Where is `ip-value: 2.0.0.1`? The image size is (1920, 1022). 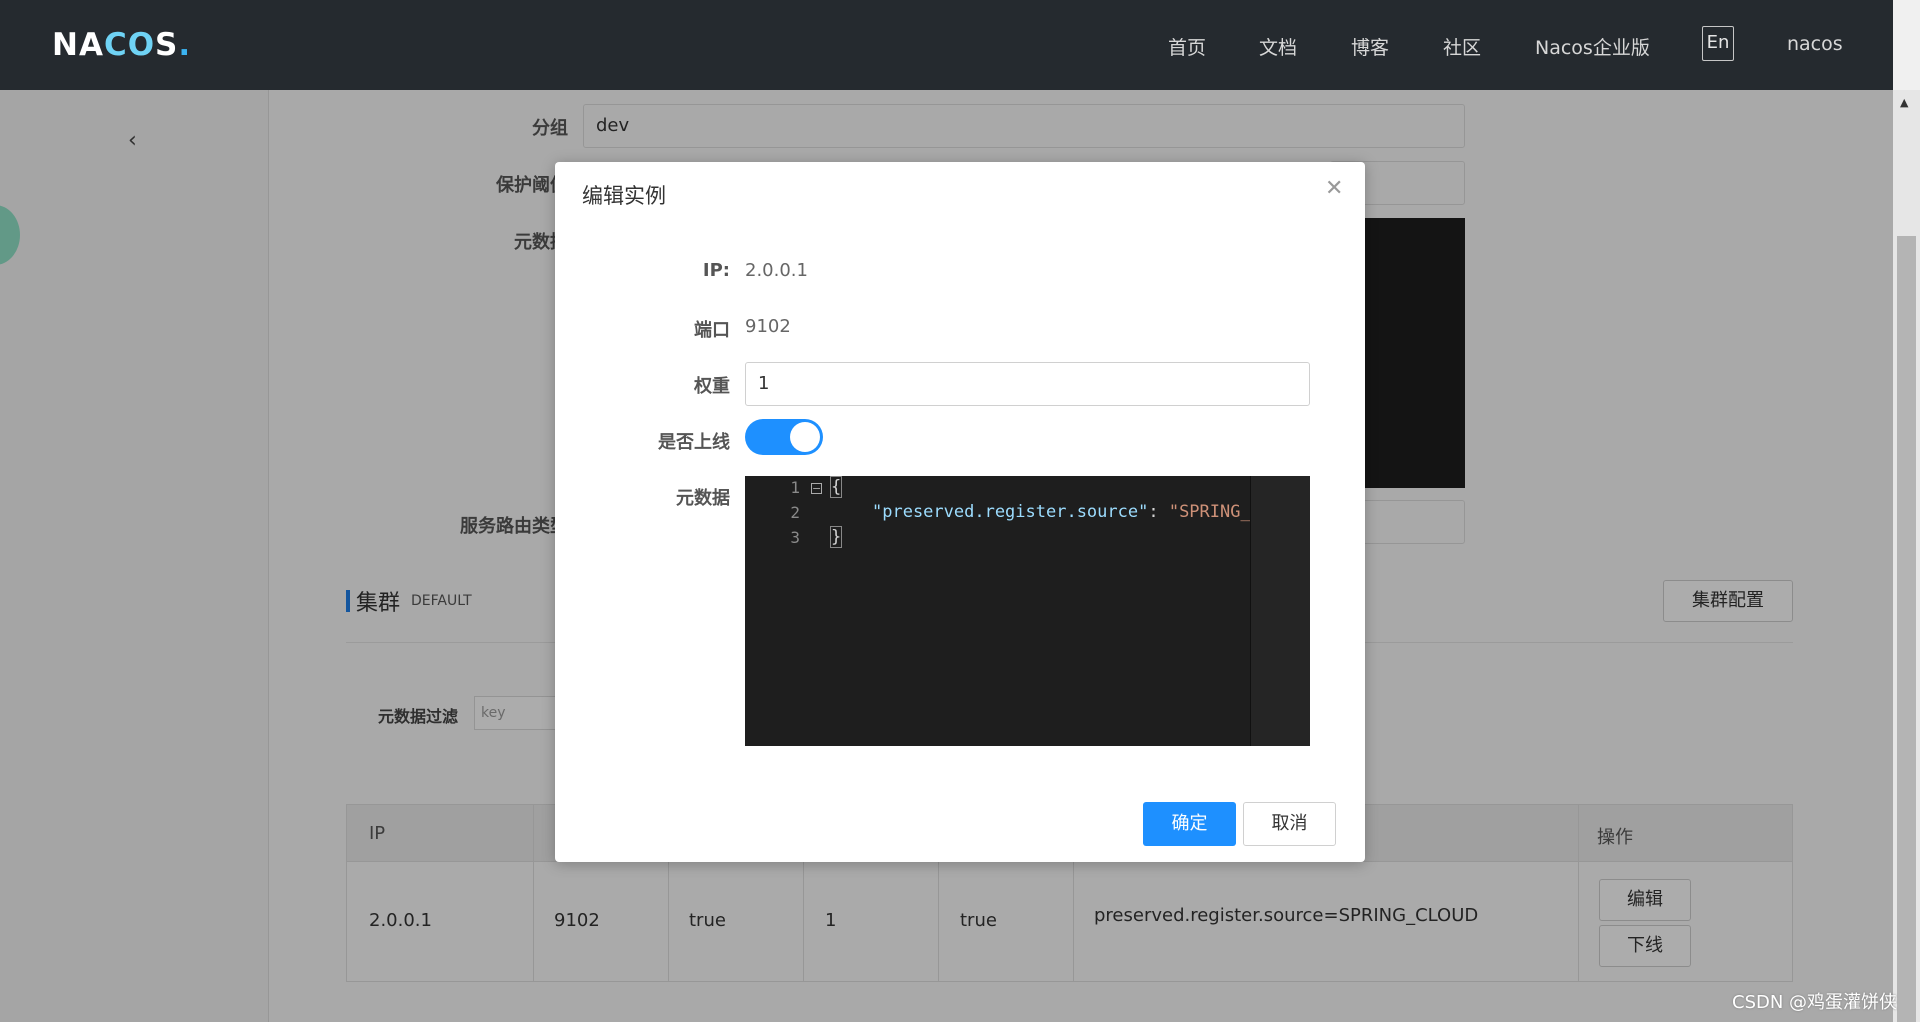 ip-value: 2.0.0.1 is located at coordinates (776, 270).